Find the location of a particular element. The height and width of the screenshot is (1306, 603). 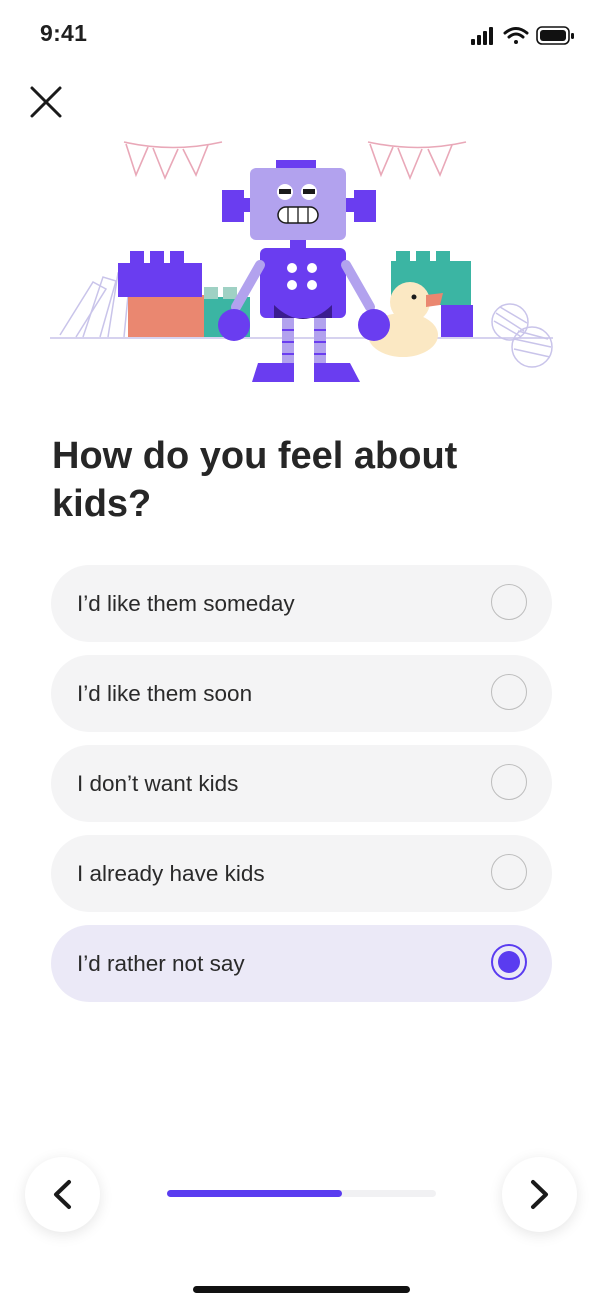

option-label: I’d like them soon is located at coordinates (165, 693).